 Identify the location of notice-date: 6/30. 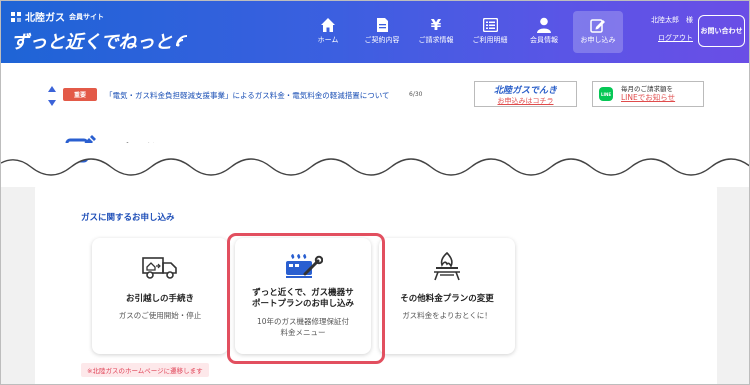
(416, 94).